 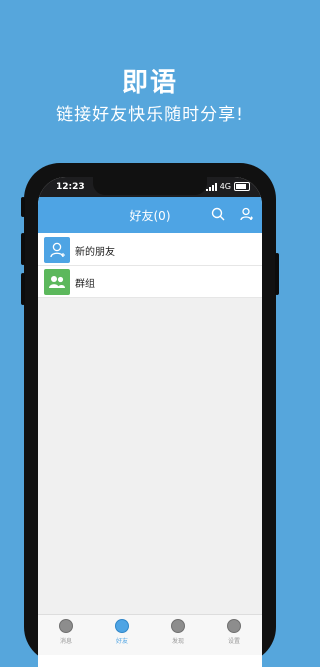 I want to click on group-icon, so click(x=57, y=282).